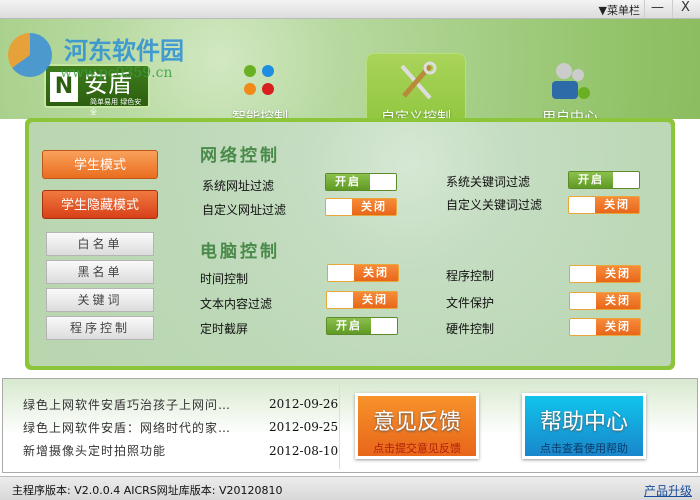  What do you see at coordinates (147, 490) in the screenshot?
I see `version-info: 主程序版本: V2.0.0.4 AICRS网址库版本: V20120810` at bounding box center [147, 490].